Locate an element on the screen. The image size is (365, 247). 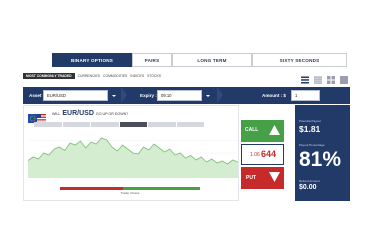
amount-value: 1 is located at coordinates (296, 95).